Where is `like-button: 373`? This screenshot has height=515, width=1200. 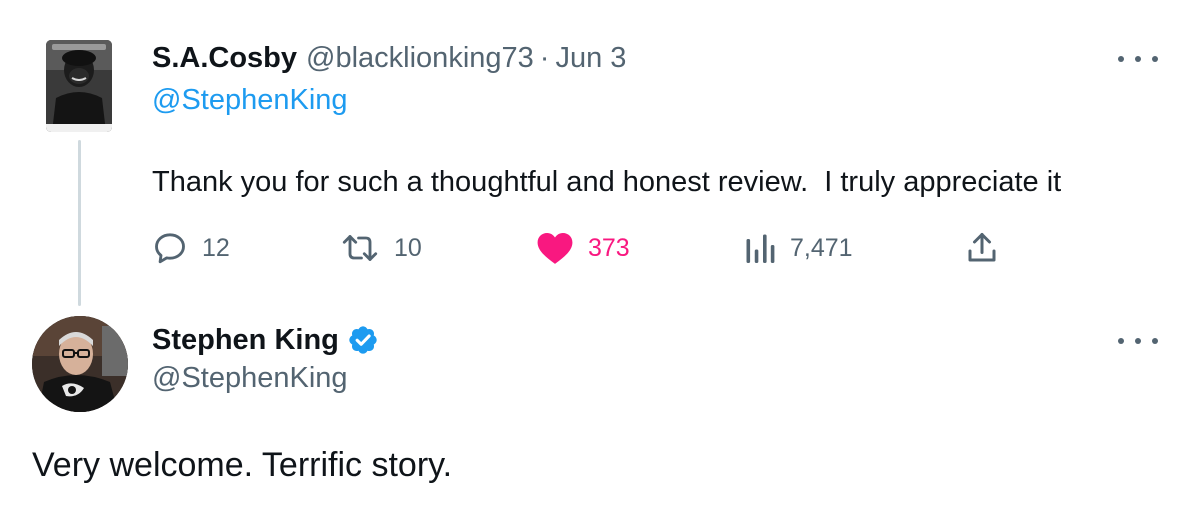
like-button: 373 is located at coordinates (583, 248).